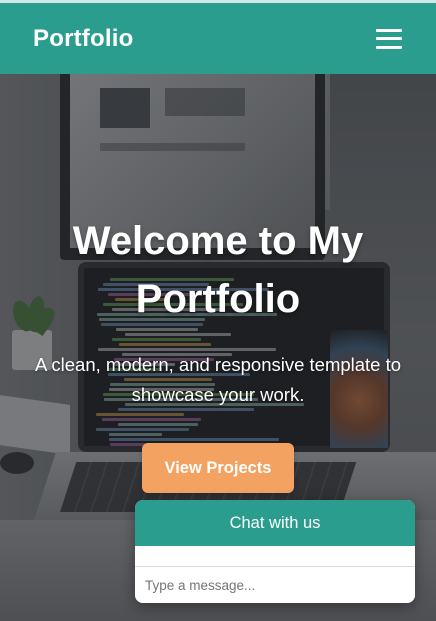 The height and width of the screenshot is (621, 436). What do you see at coordinates (218, 37) in the screenshot?
I see `top-navigation-bar: Portfolio` at bounding box center [218, 37].